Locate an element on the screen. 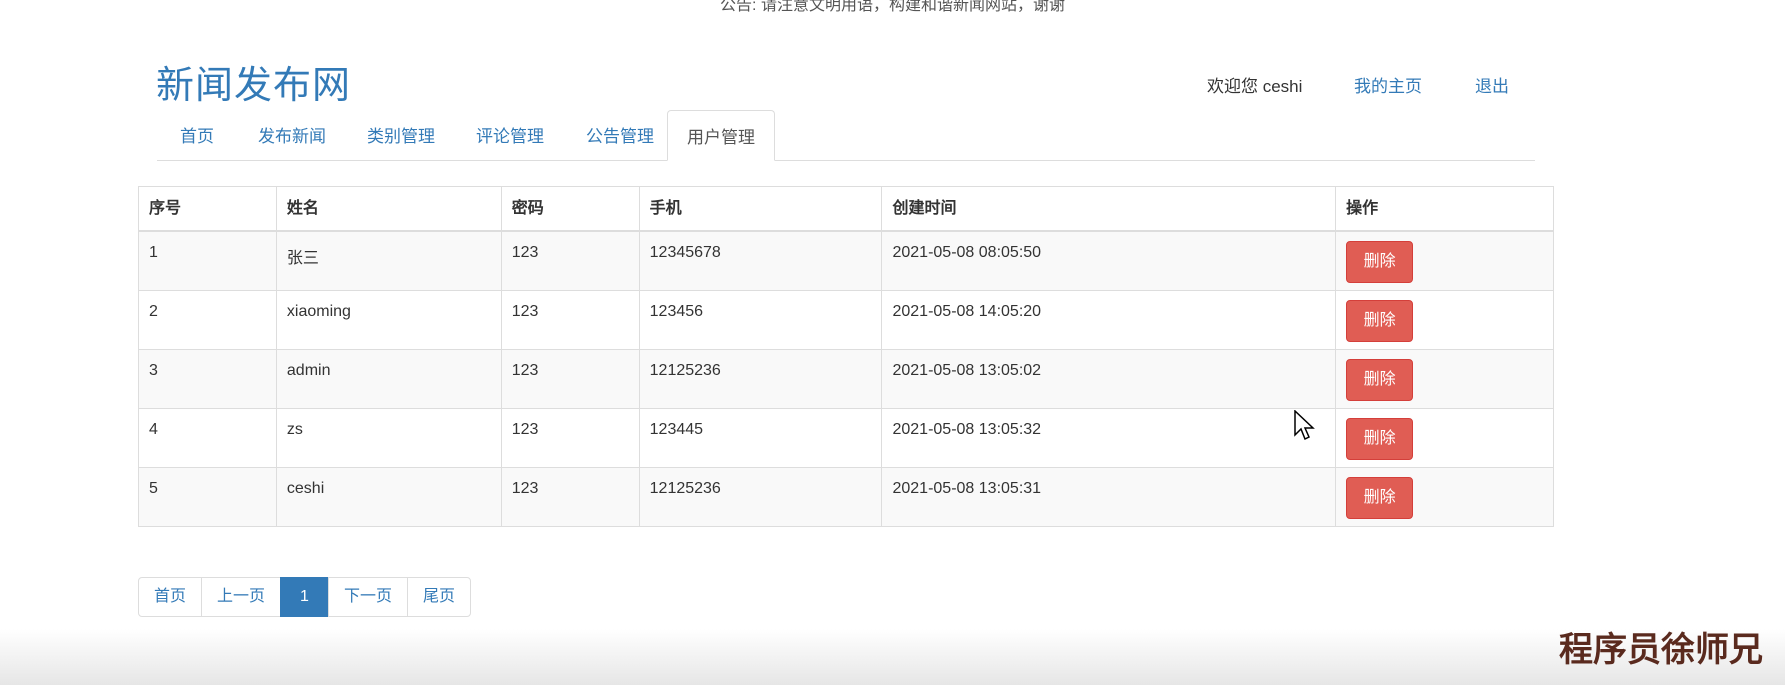 This screenshot has width=1785, height=685. nav-tabs: 首页 发布新闻 类别管理 评论管理 公告管理 用户管理 is located at coordinates (846, 135).